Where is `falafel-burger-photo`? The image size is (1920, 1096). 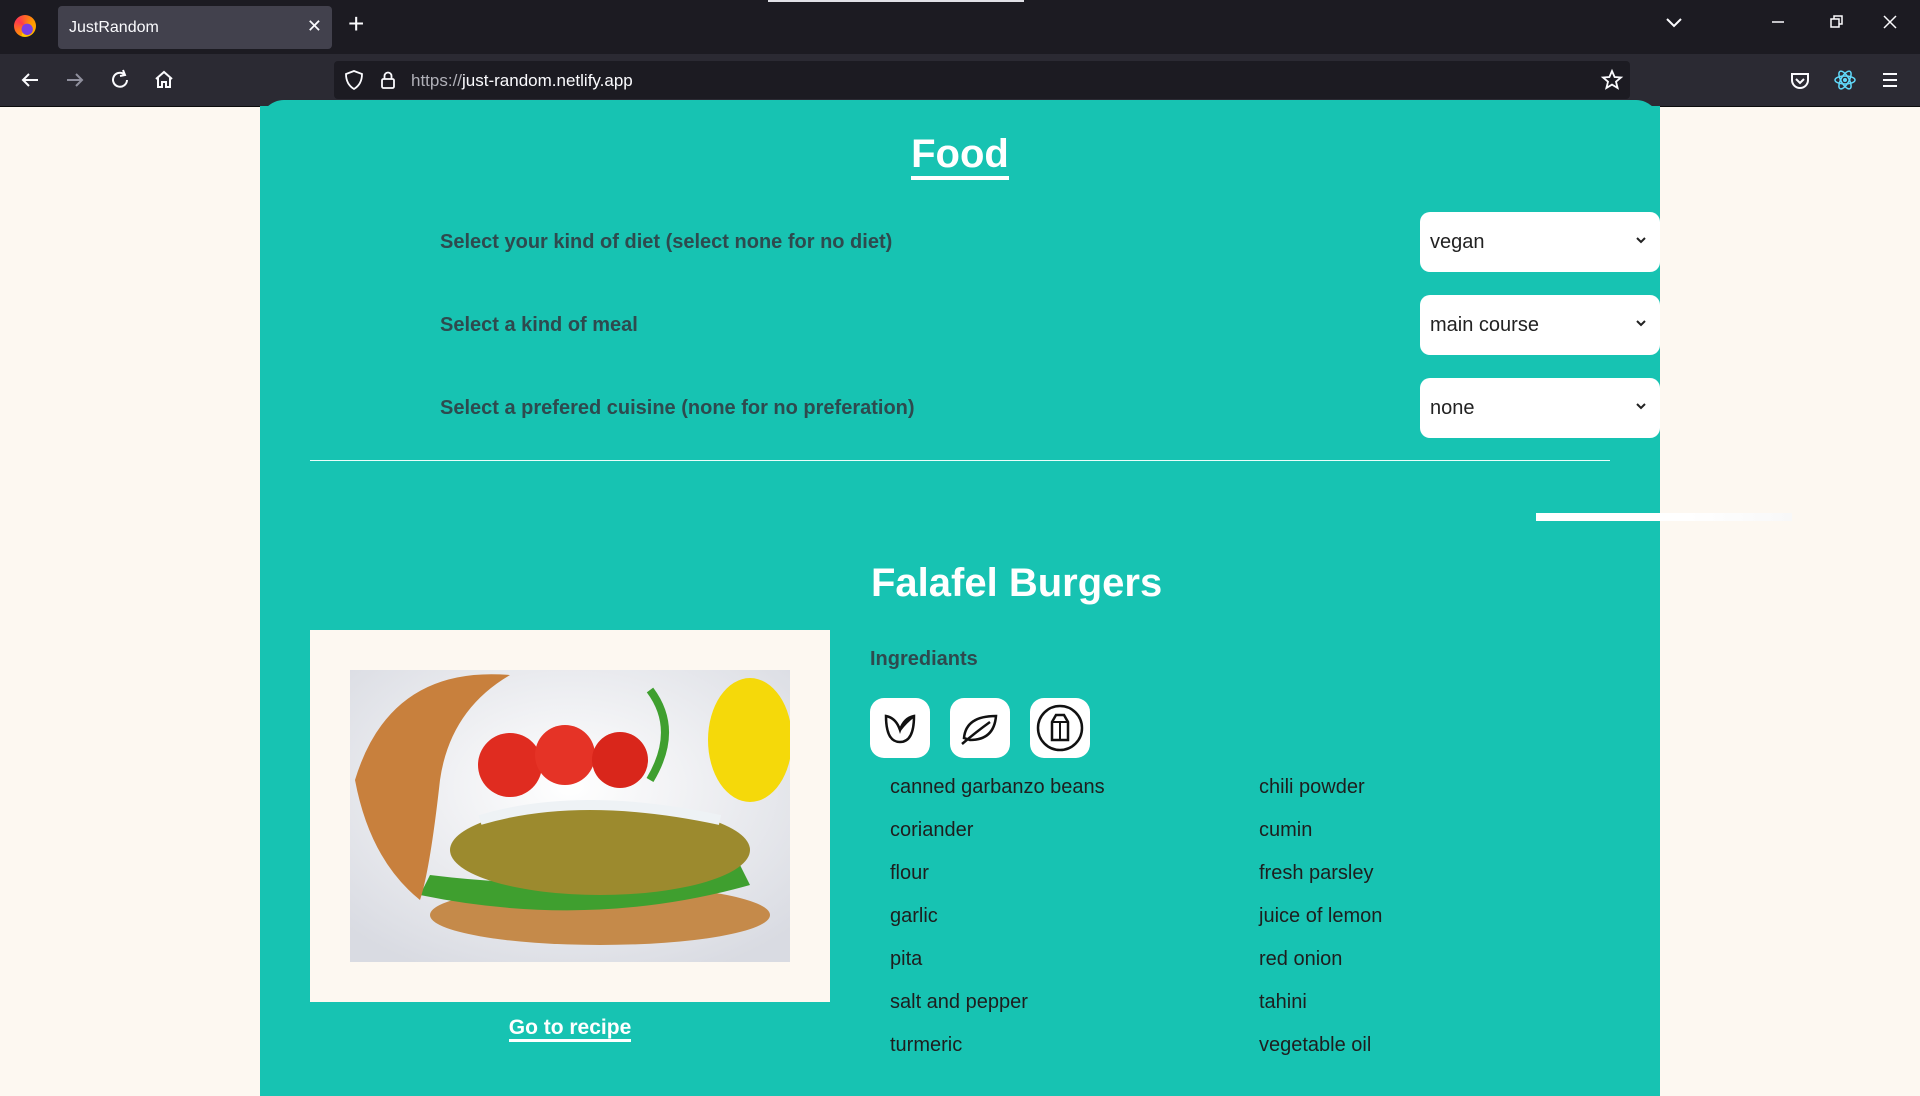
falafel-burger-photo is located at coordinates (570, 816).